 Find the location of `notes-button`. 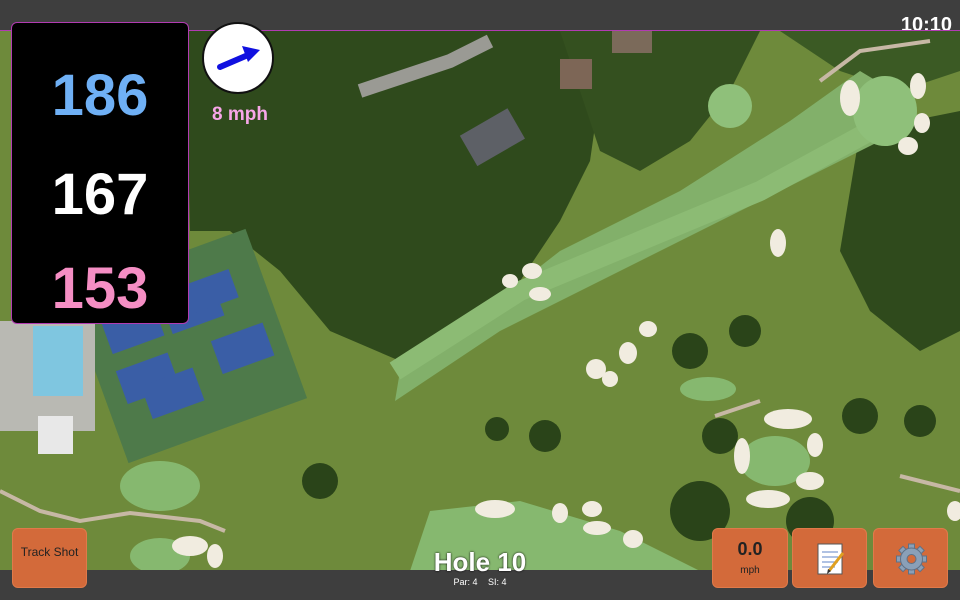

notes-button is located at coordinates (829, 558).